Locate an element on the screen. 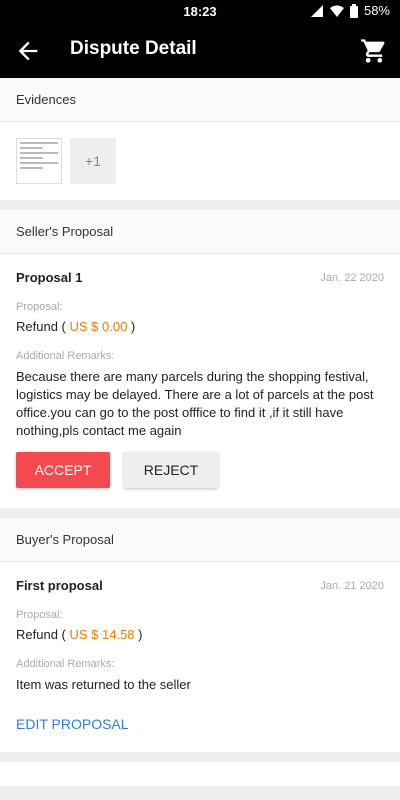 The image size is (400, 800). signal-icon is located at coordinates (316, 10).